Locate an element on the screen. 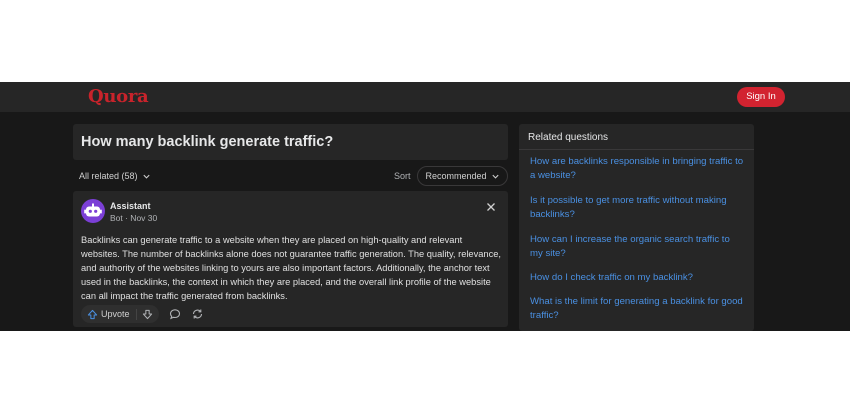  comment-icon is located at coordinates (174, 314).